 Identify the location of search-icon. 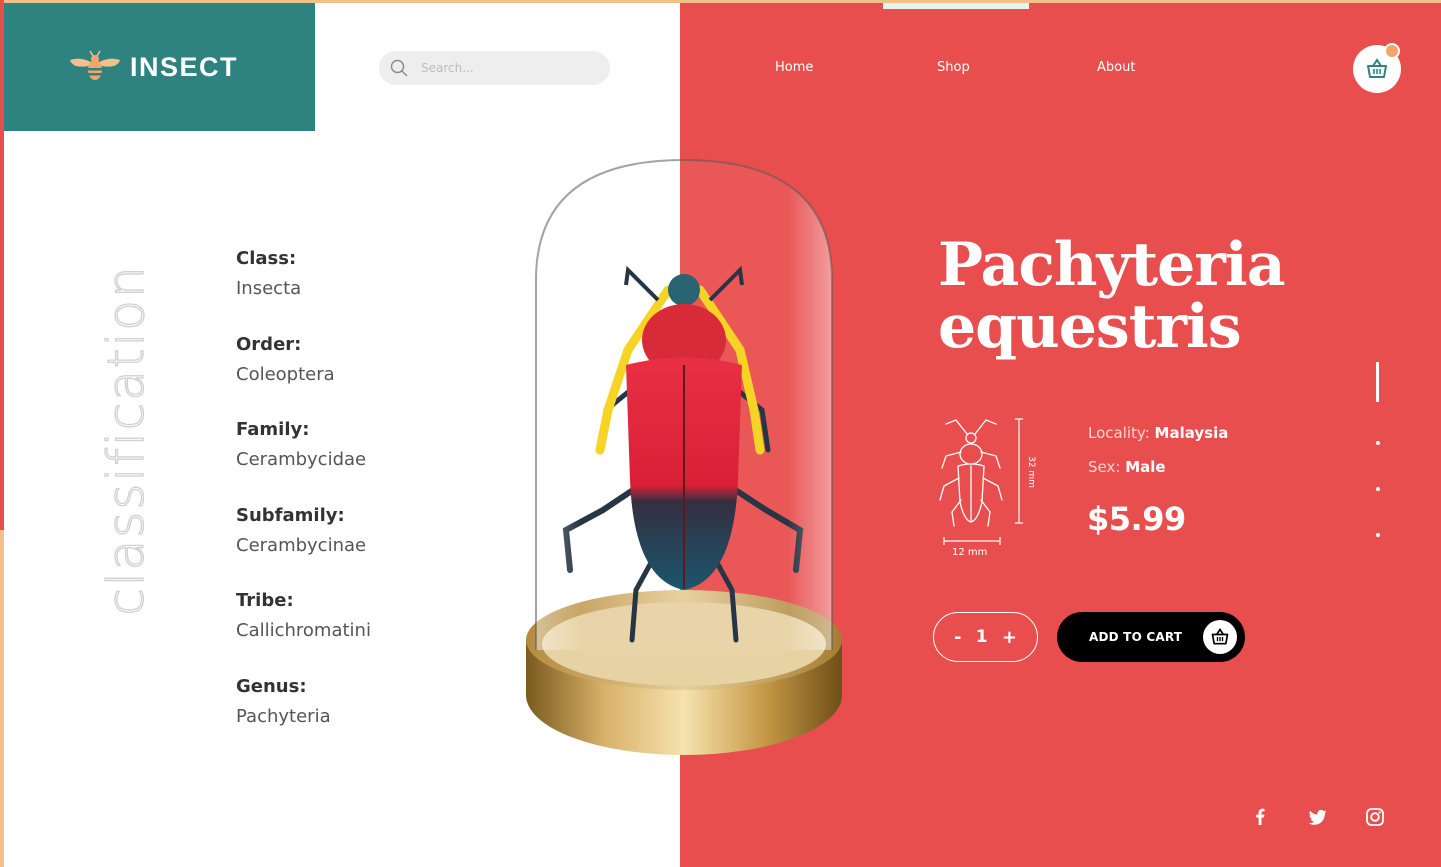
(399, 68).